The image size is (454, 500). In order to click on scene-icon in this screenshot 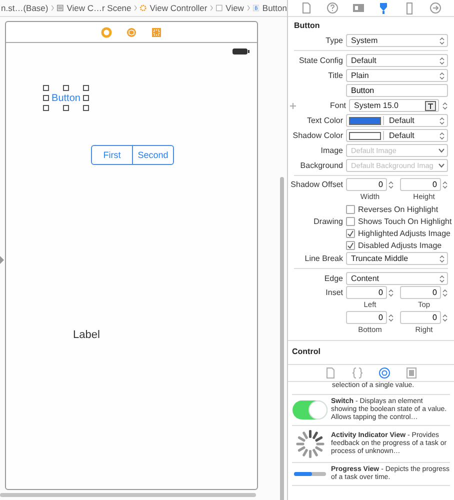, I will do `click(60, 8)`.